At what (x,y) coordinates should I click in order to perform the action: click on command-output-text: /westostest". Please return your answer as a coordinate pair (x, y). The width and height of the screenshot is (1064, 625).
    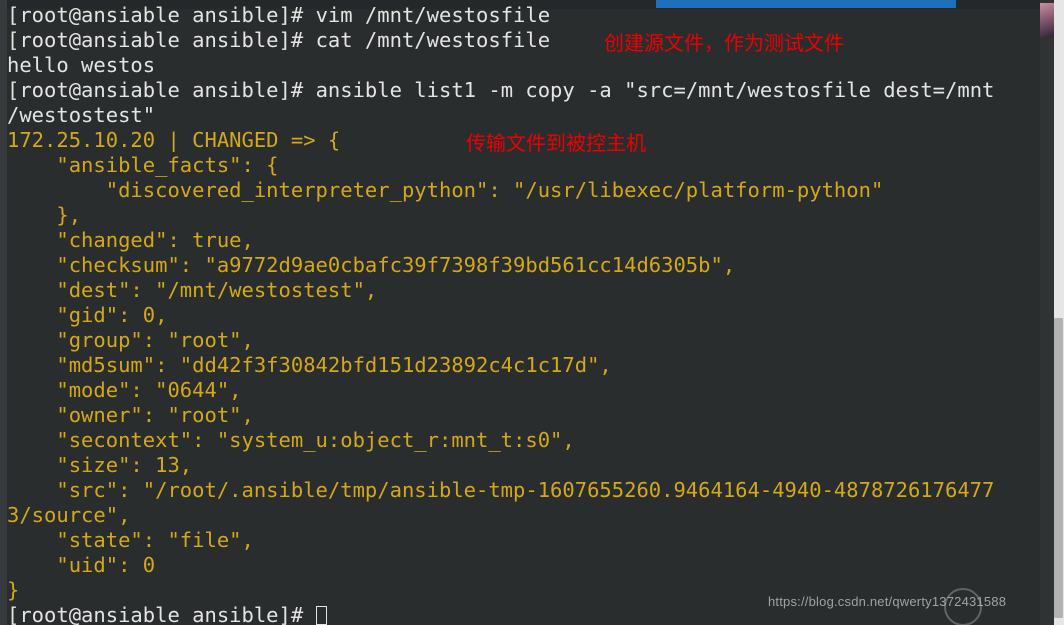
    Looking at the image, I should click on (81, 115).